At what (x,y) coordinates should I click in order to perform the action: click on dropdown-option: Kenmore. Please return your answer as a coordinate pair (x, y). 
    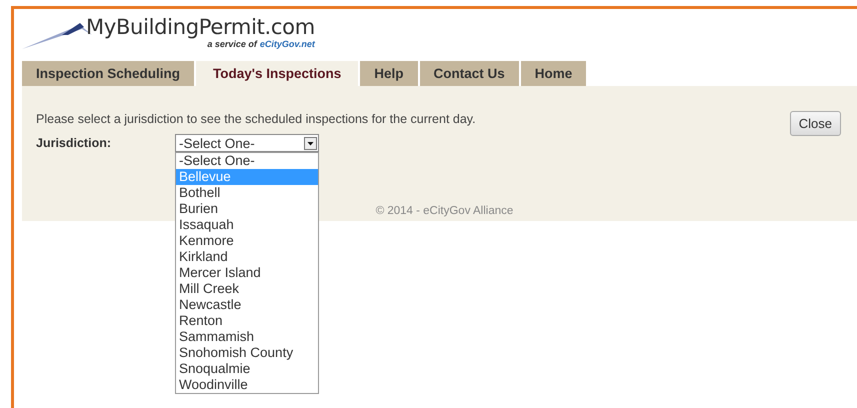
    Looking at the image, I should click on (247, 241).